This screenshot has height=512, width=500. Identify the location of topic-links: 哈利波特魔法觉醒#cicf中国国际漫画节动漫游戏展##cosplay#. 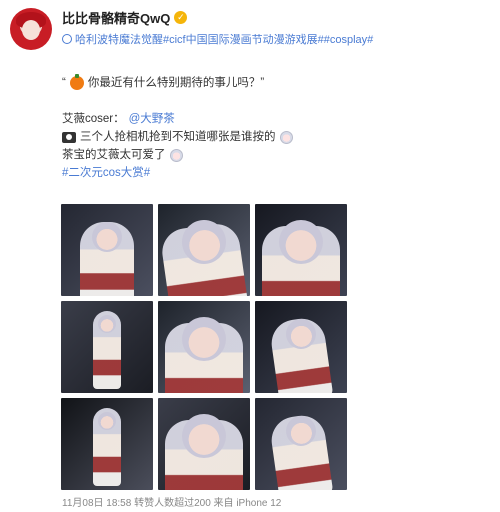
(217, 39).